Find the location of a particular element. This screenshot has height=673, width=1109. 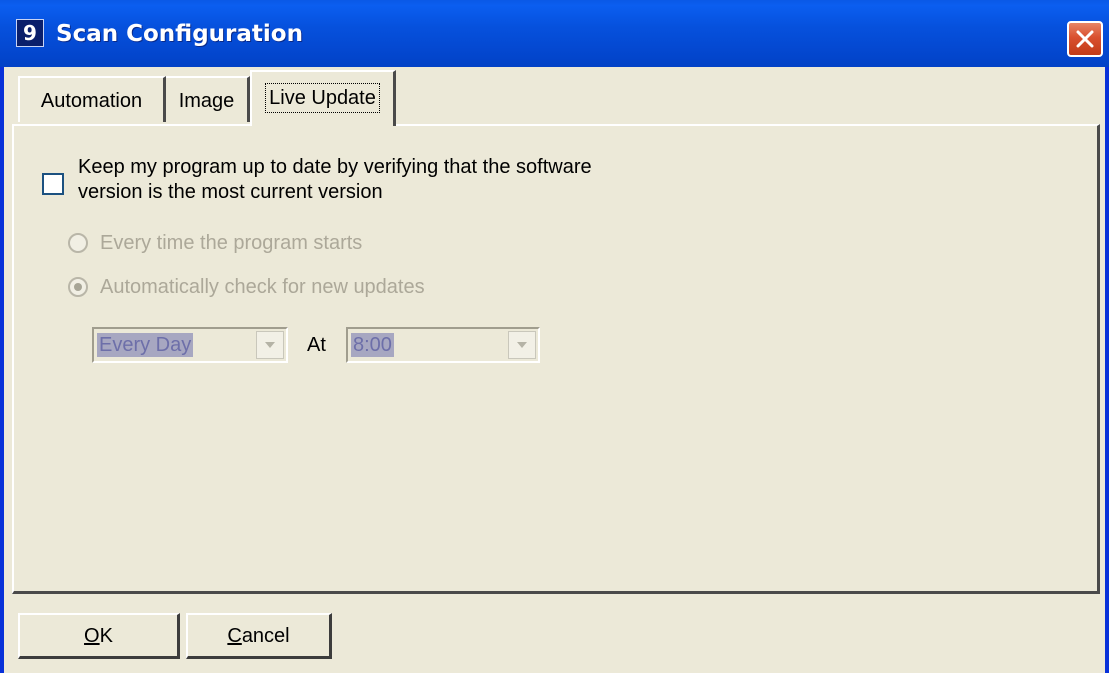

keep-updated-checkbox is located at coordinates (53, 184).